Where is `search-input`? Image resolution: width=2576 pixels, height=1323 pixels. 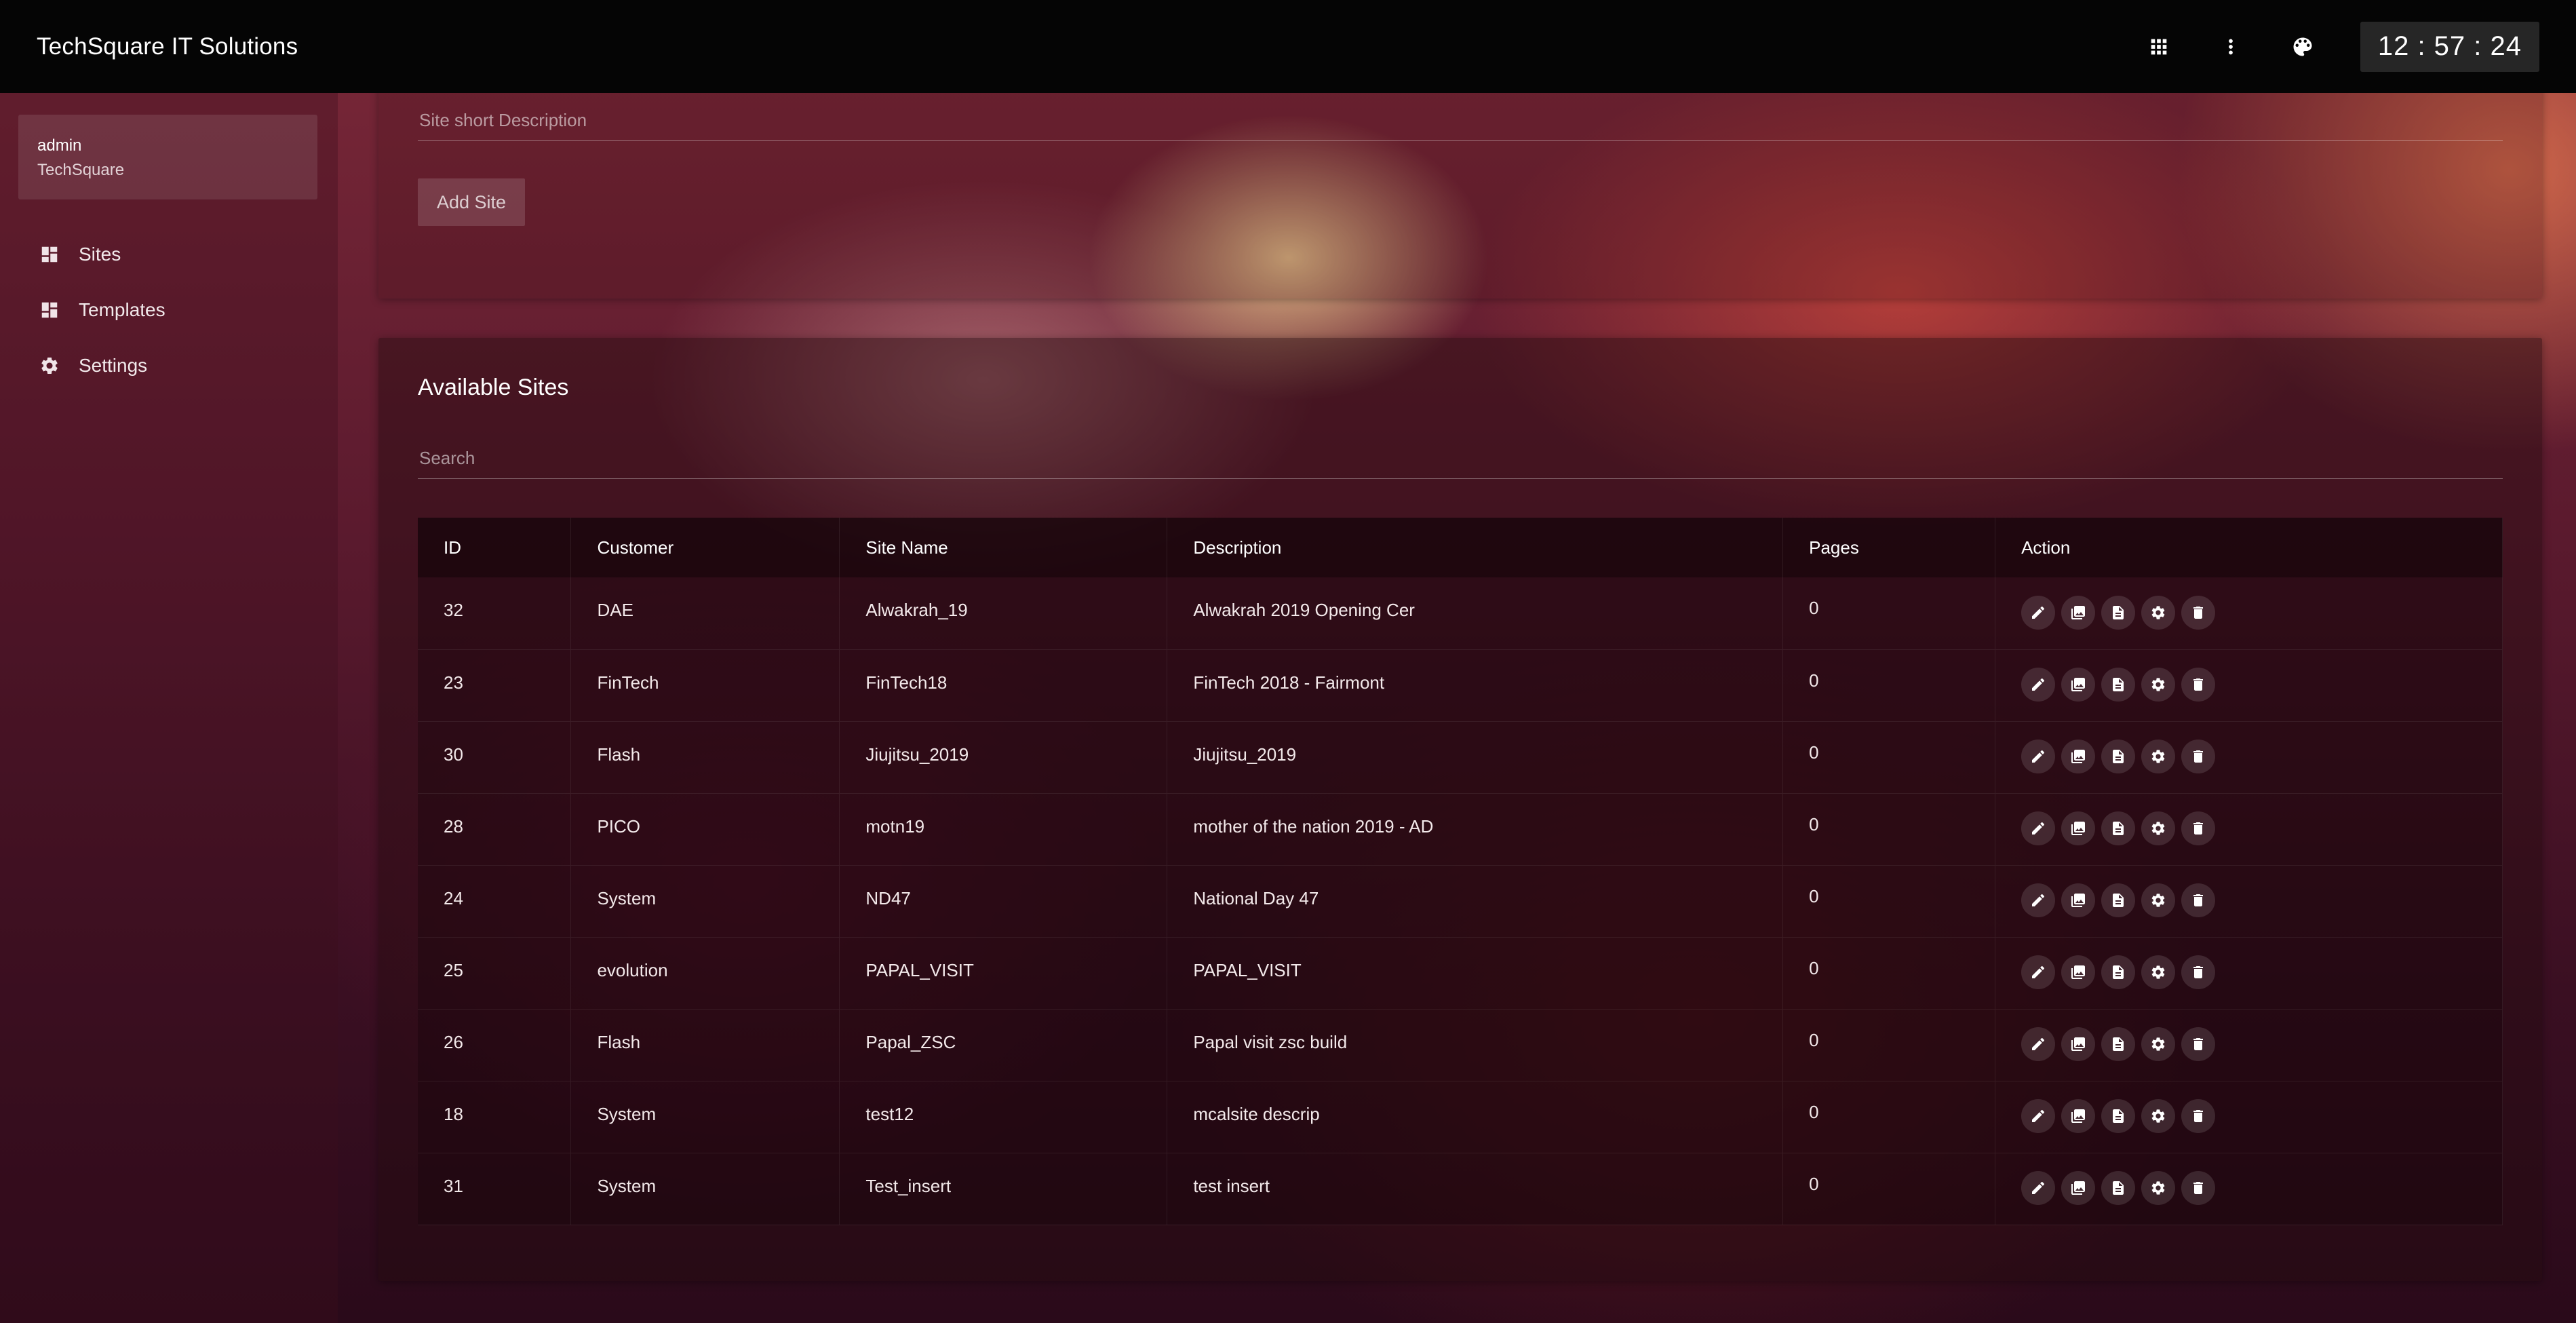 search-input is located at coordinates (1460, 463).